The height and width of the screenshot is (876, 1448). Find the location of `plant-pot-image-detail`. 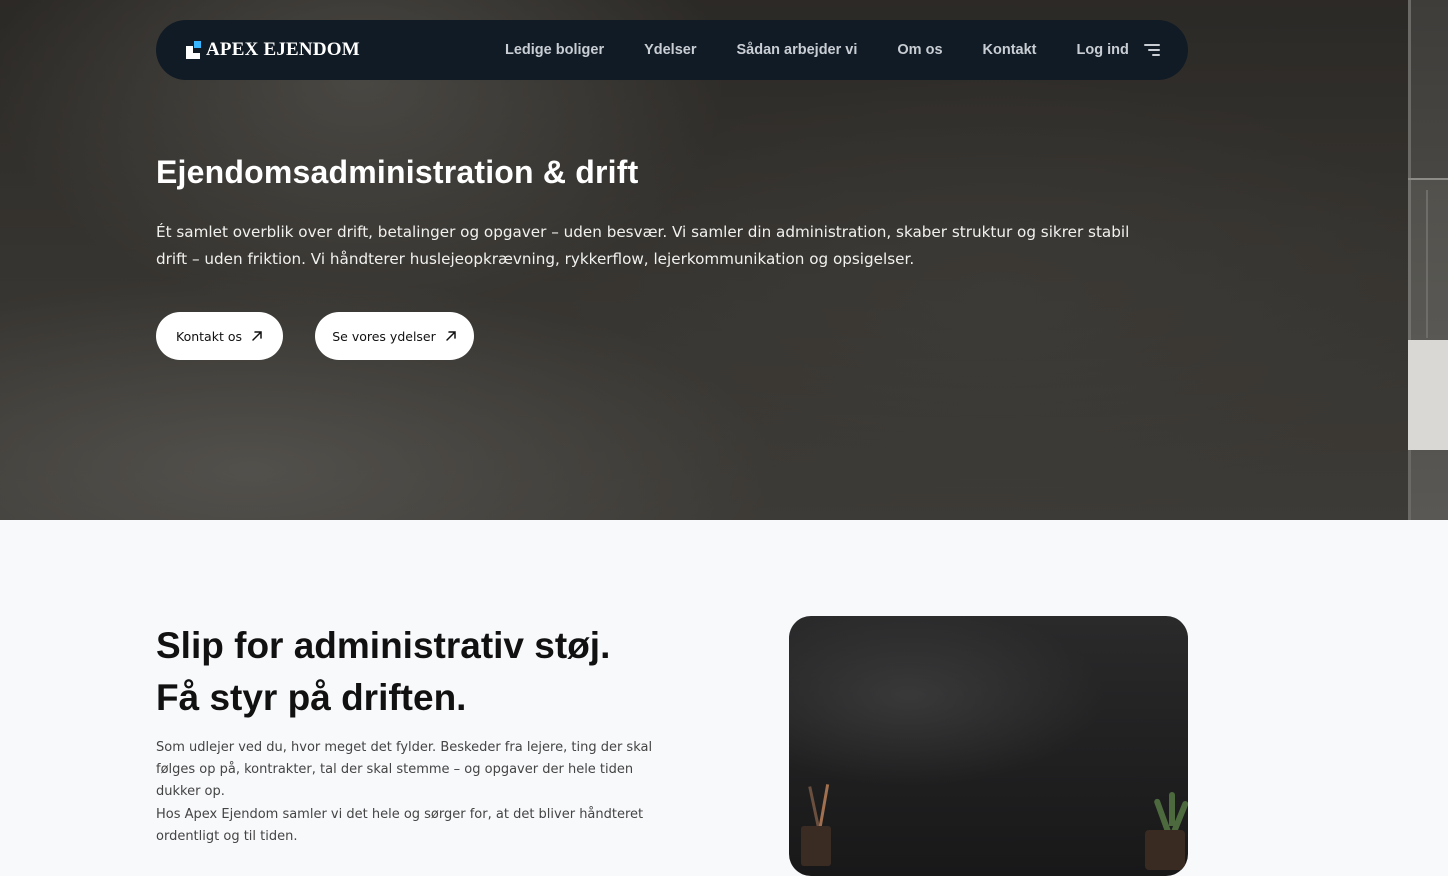

plant-pot-image-detail is located at coordinates (1165, 850).